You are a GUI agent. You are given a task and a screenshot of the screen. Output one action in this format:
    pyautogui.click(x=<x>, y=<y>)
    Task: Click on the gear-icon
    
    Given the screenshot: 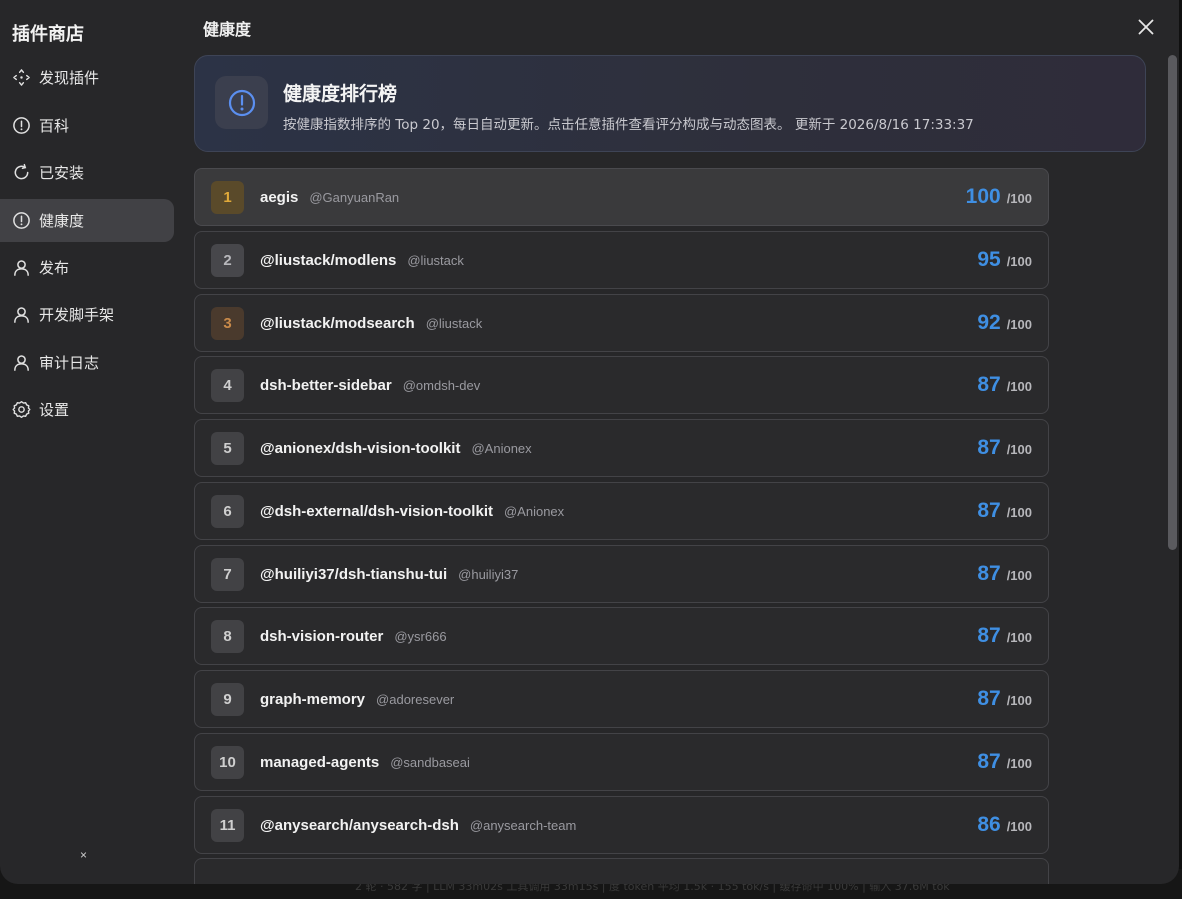 What is the action you would take?
    pyautogui.click(x=21, y=410)
    